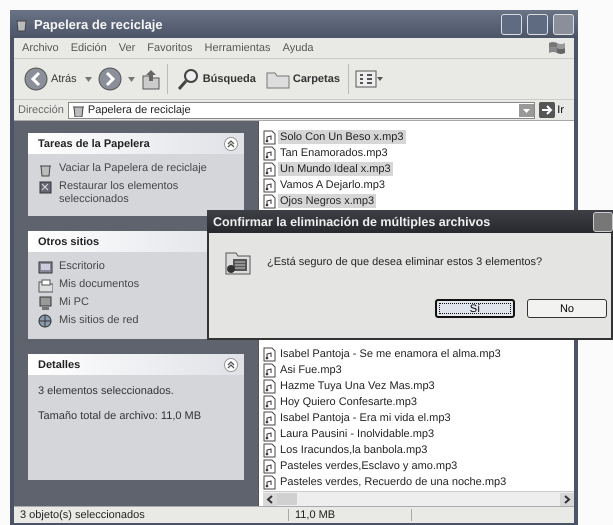 This screenshot has width=613, height=525. What do you see at coordinates (475, 308) in the screenshot?
I see `yes-button: Sí` at bounding box center [475, 308].